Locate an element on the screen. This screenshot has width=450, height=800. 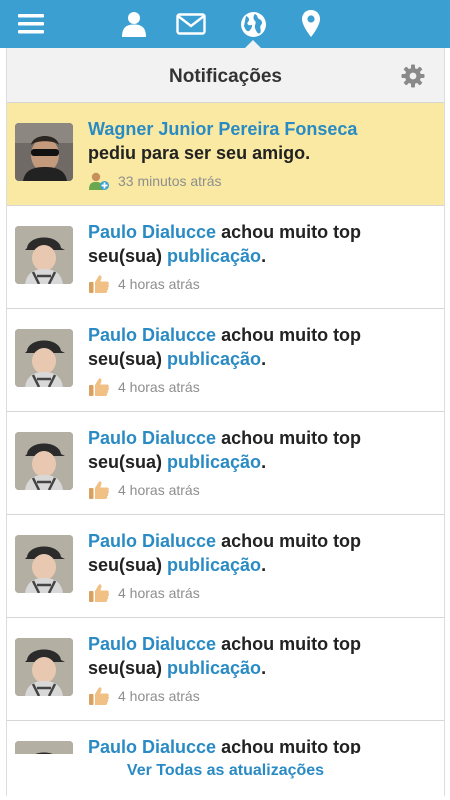
add-friend-icon is located at coordinates (99, 181).